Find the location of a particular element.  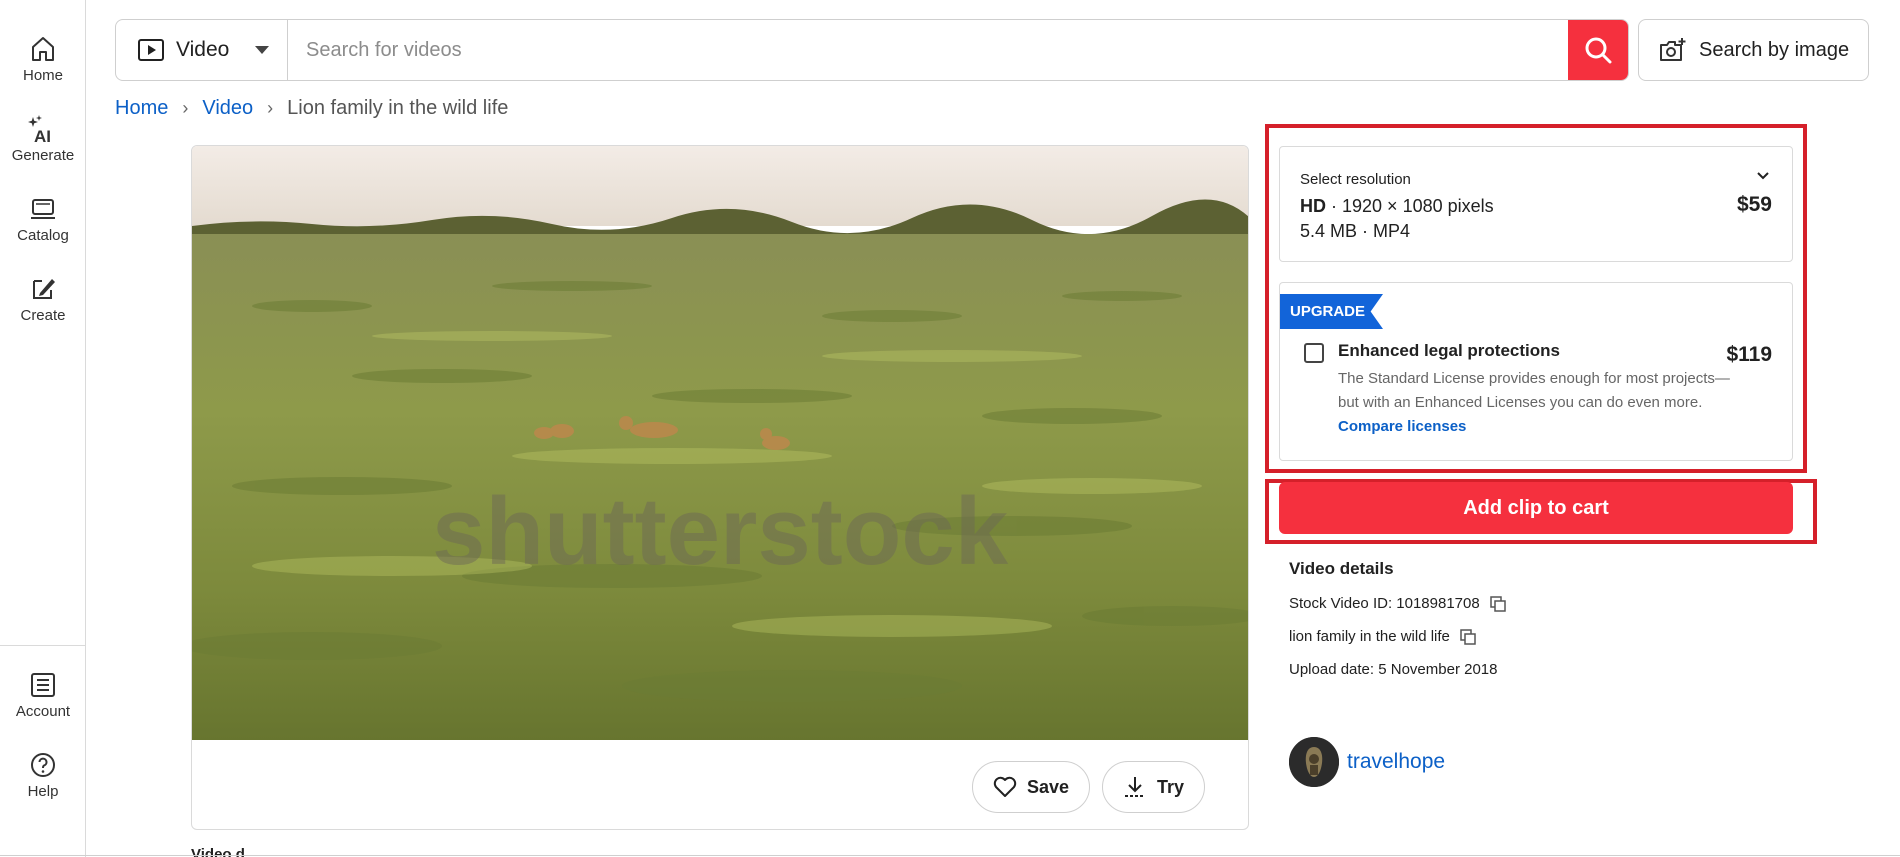

compare-licenses-link: Compare licenses is located at coordinates (1402, 426).